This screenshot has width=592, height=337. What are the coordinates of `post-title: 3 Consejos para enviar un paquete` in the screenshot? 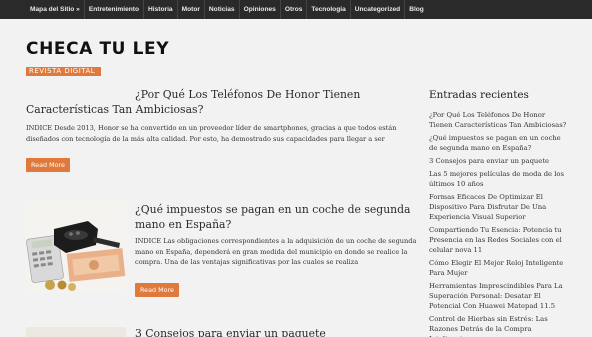 It's located at (276, 331).